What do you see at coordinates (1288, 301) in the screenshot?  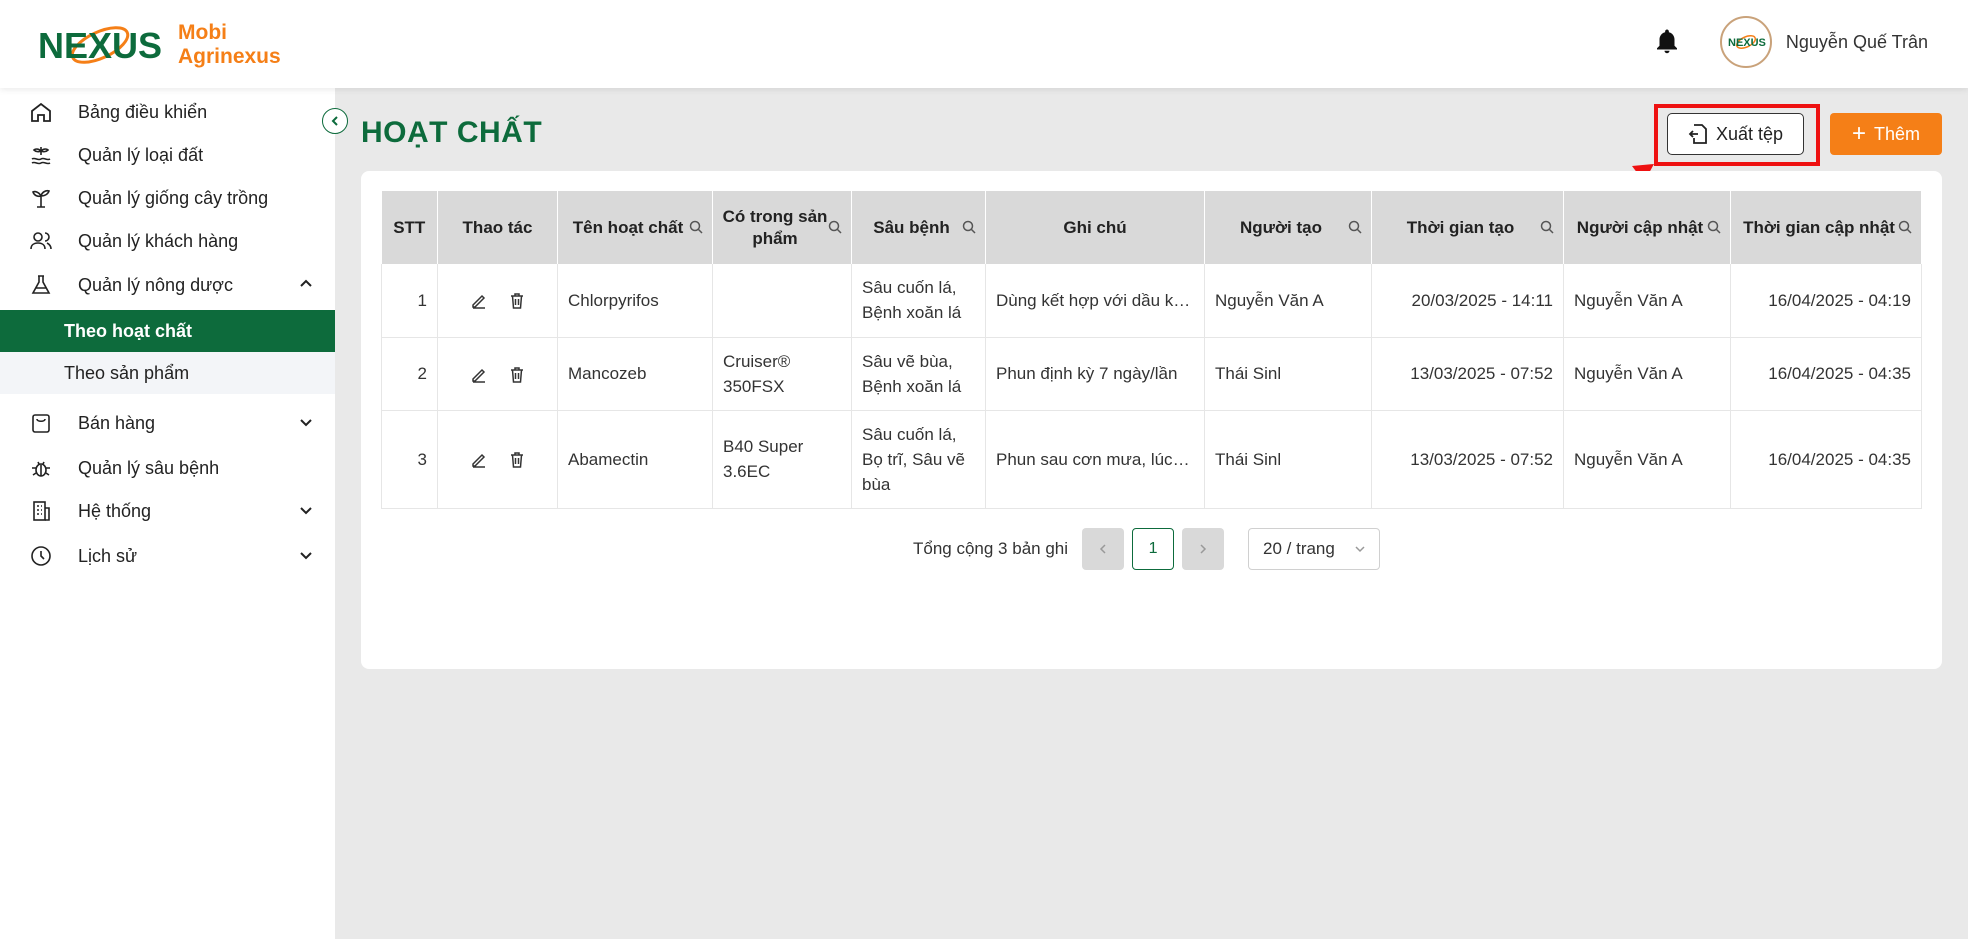 I see `cell-creator: Nguyễn Văn A` at bounding box center [1288, 301].